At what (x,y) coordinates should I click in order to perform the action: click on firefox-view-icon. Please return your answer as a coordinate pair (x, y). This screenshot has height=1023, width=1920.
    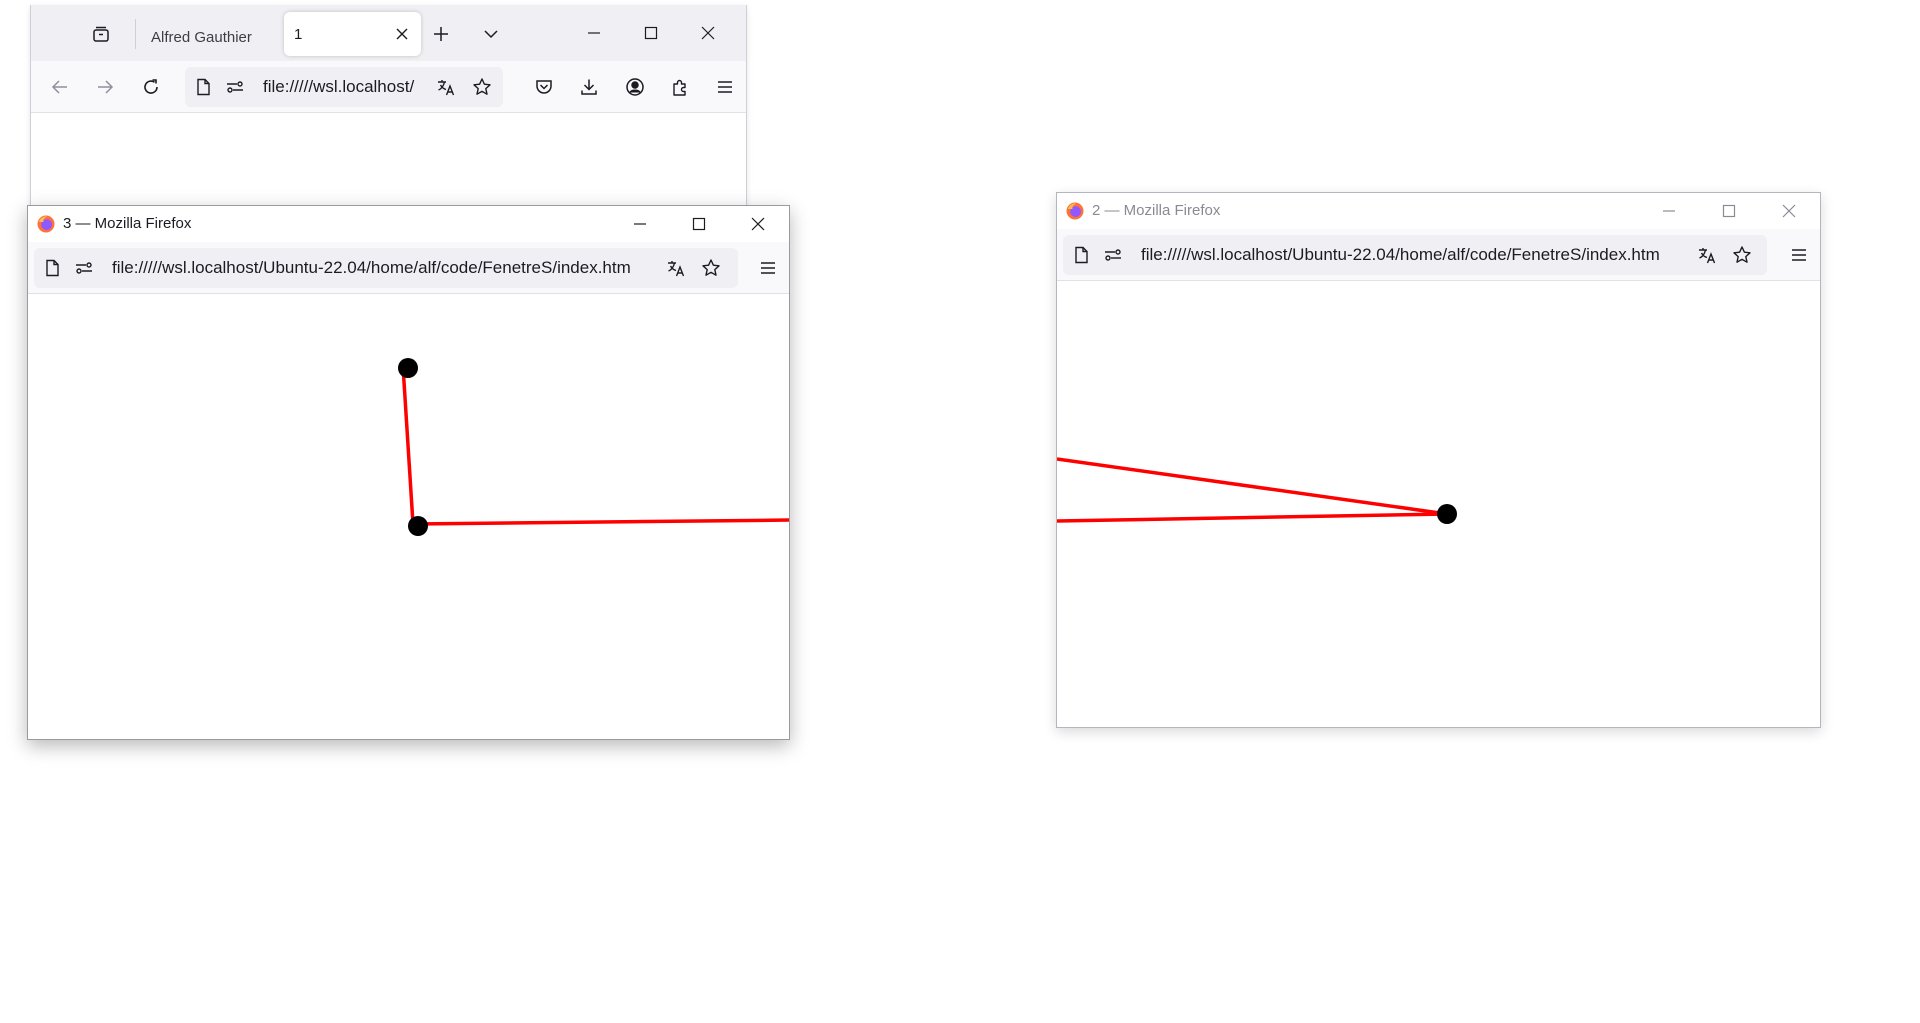
    Looking at the image, I should click on (101, 34).